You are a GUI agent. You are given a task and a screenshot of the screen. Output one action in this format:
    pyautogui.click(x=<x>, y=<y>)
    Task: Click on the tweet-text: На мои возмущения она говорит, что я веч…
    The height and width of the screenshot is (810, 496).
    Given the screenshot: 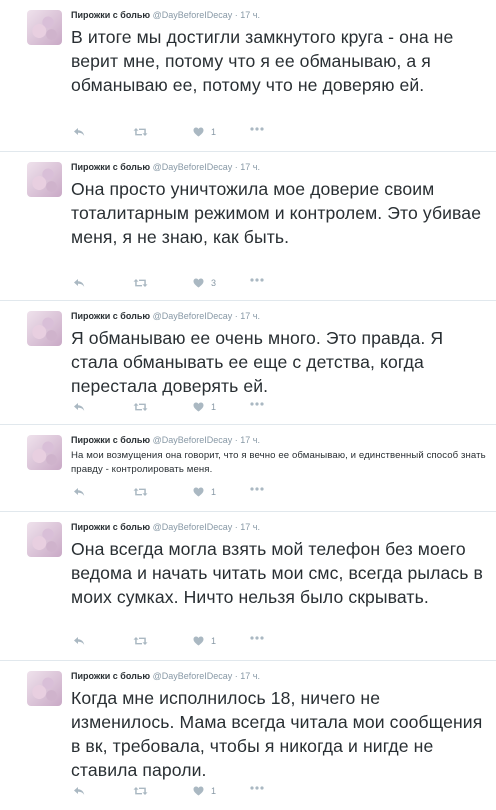 What is the action you would take?
    pyautogui.click(x=278, y=462)
    